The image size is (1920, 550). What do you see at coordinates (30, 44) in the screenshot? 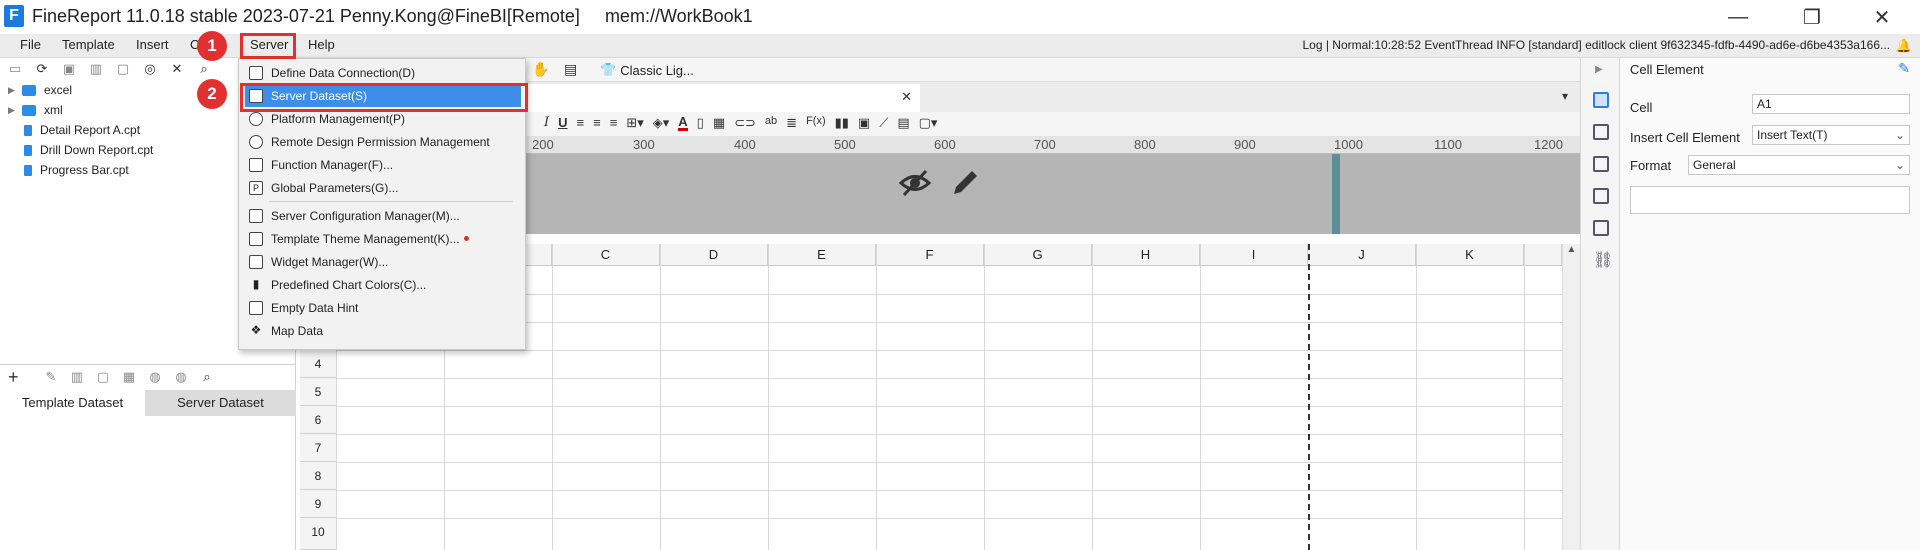
I see `menu-file: File` at bounding box center [30, 44].